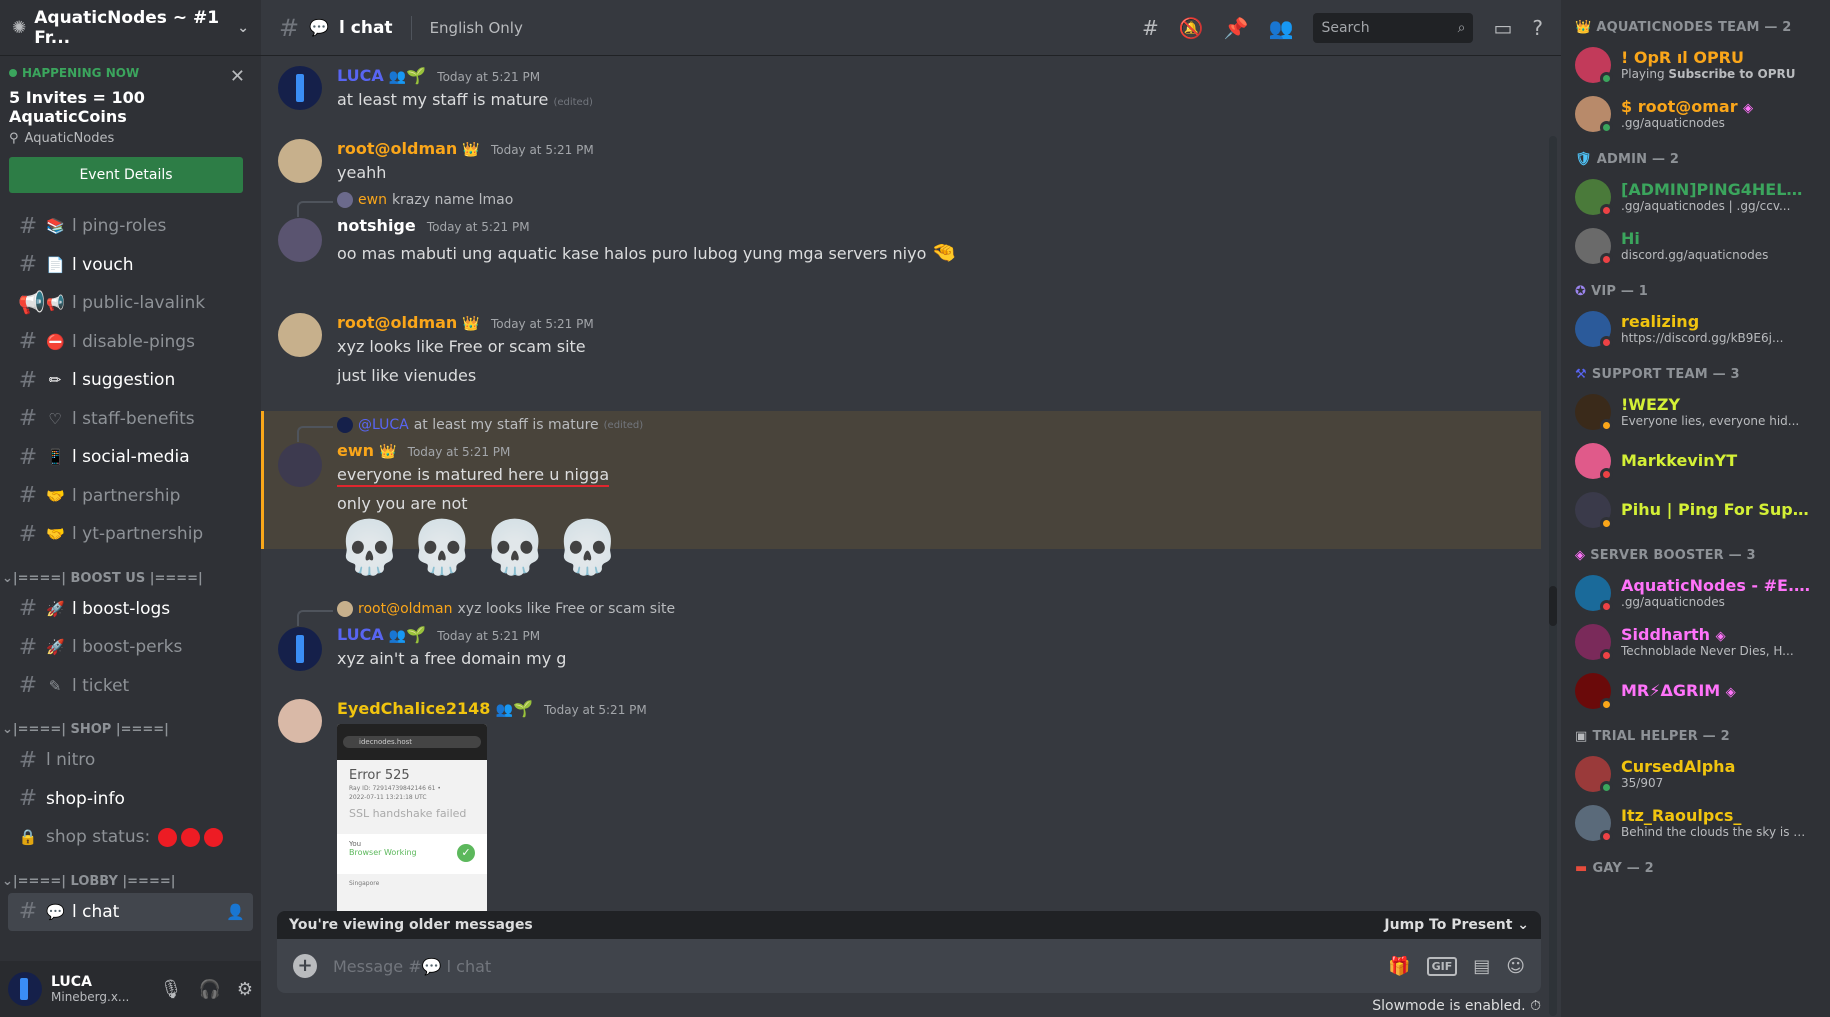  I want to click on channel-disable-pings: # ⛔ l disable-pings, so click(130, 342).